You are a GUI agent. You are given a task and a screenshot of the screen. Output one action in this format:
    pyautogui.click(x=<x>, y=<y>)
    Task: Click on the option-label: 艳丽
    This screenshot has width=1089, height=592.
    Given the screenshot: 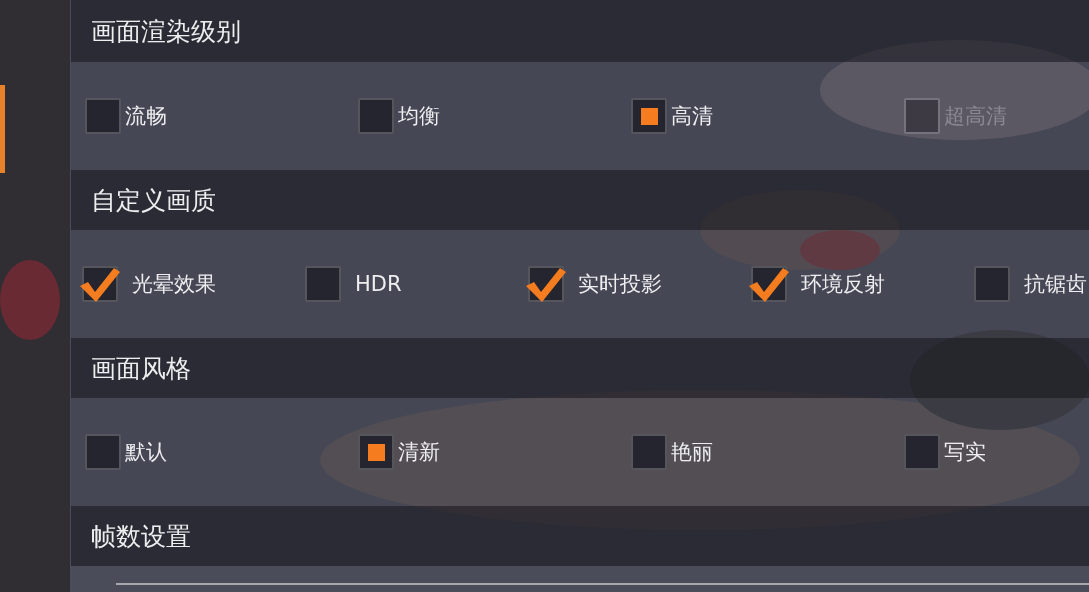 What is the action you would take?
    pyautogui.click(x=692, y=452)
    